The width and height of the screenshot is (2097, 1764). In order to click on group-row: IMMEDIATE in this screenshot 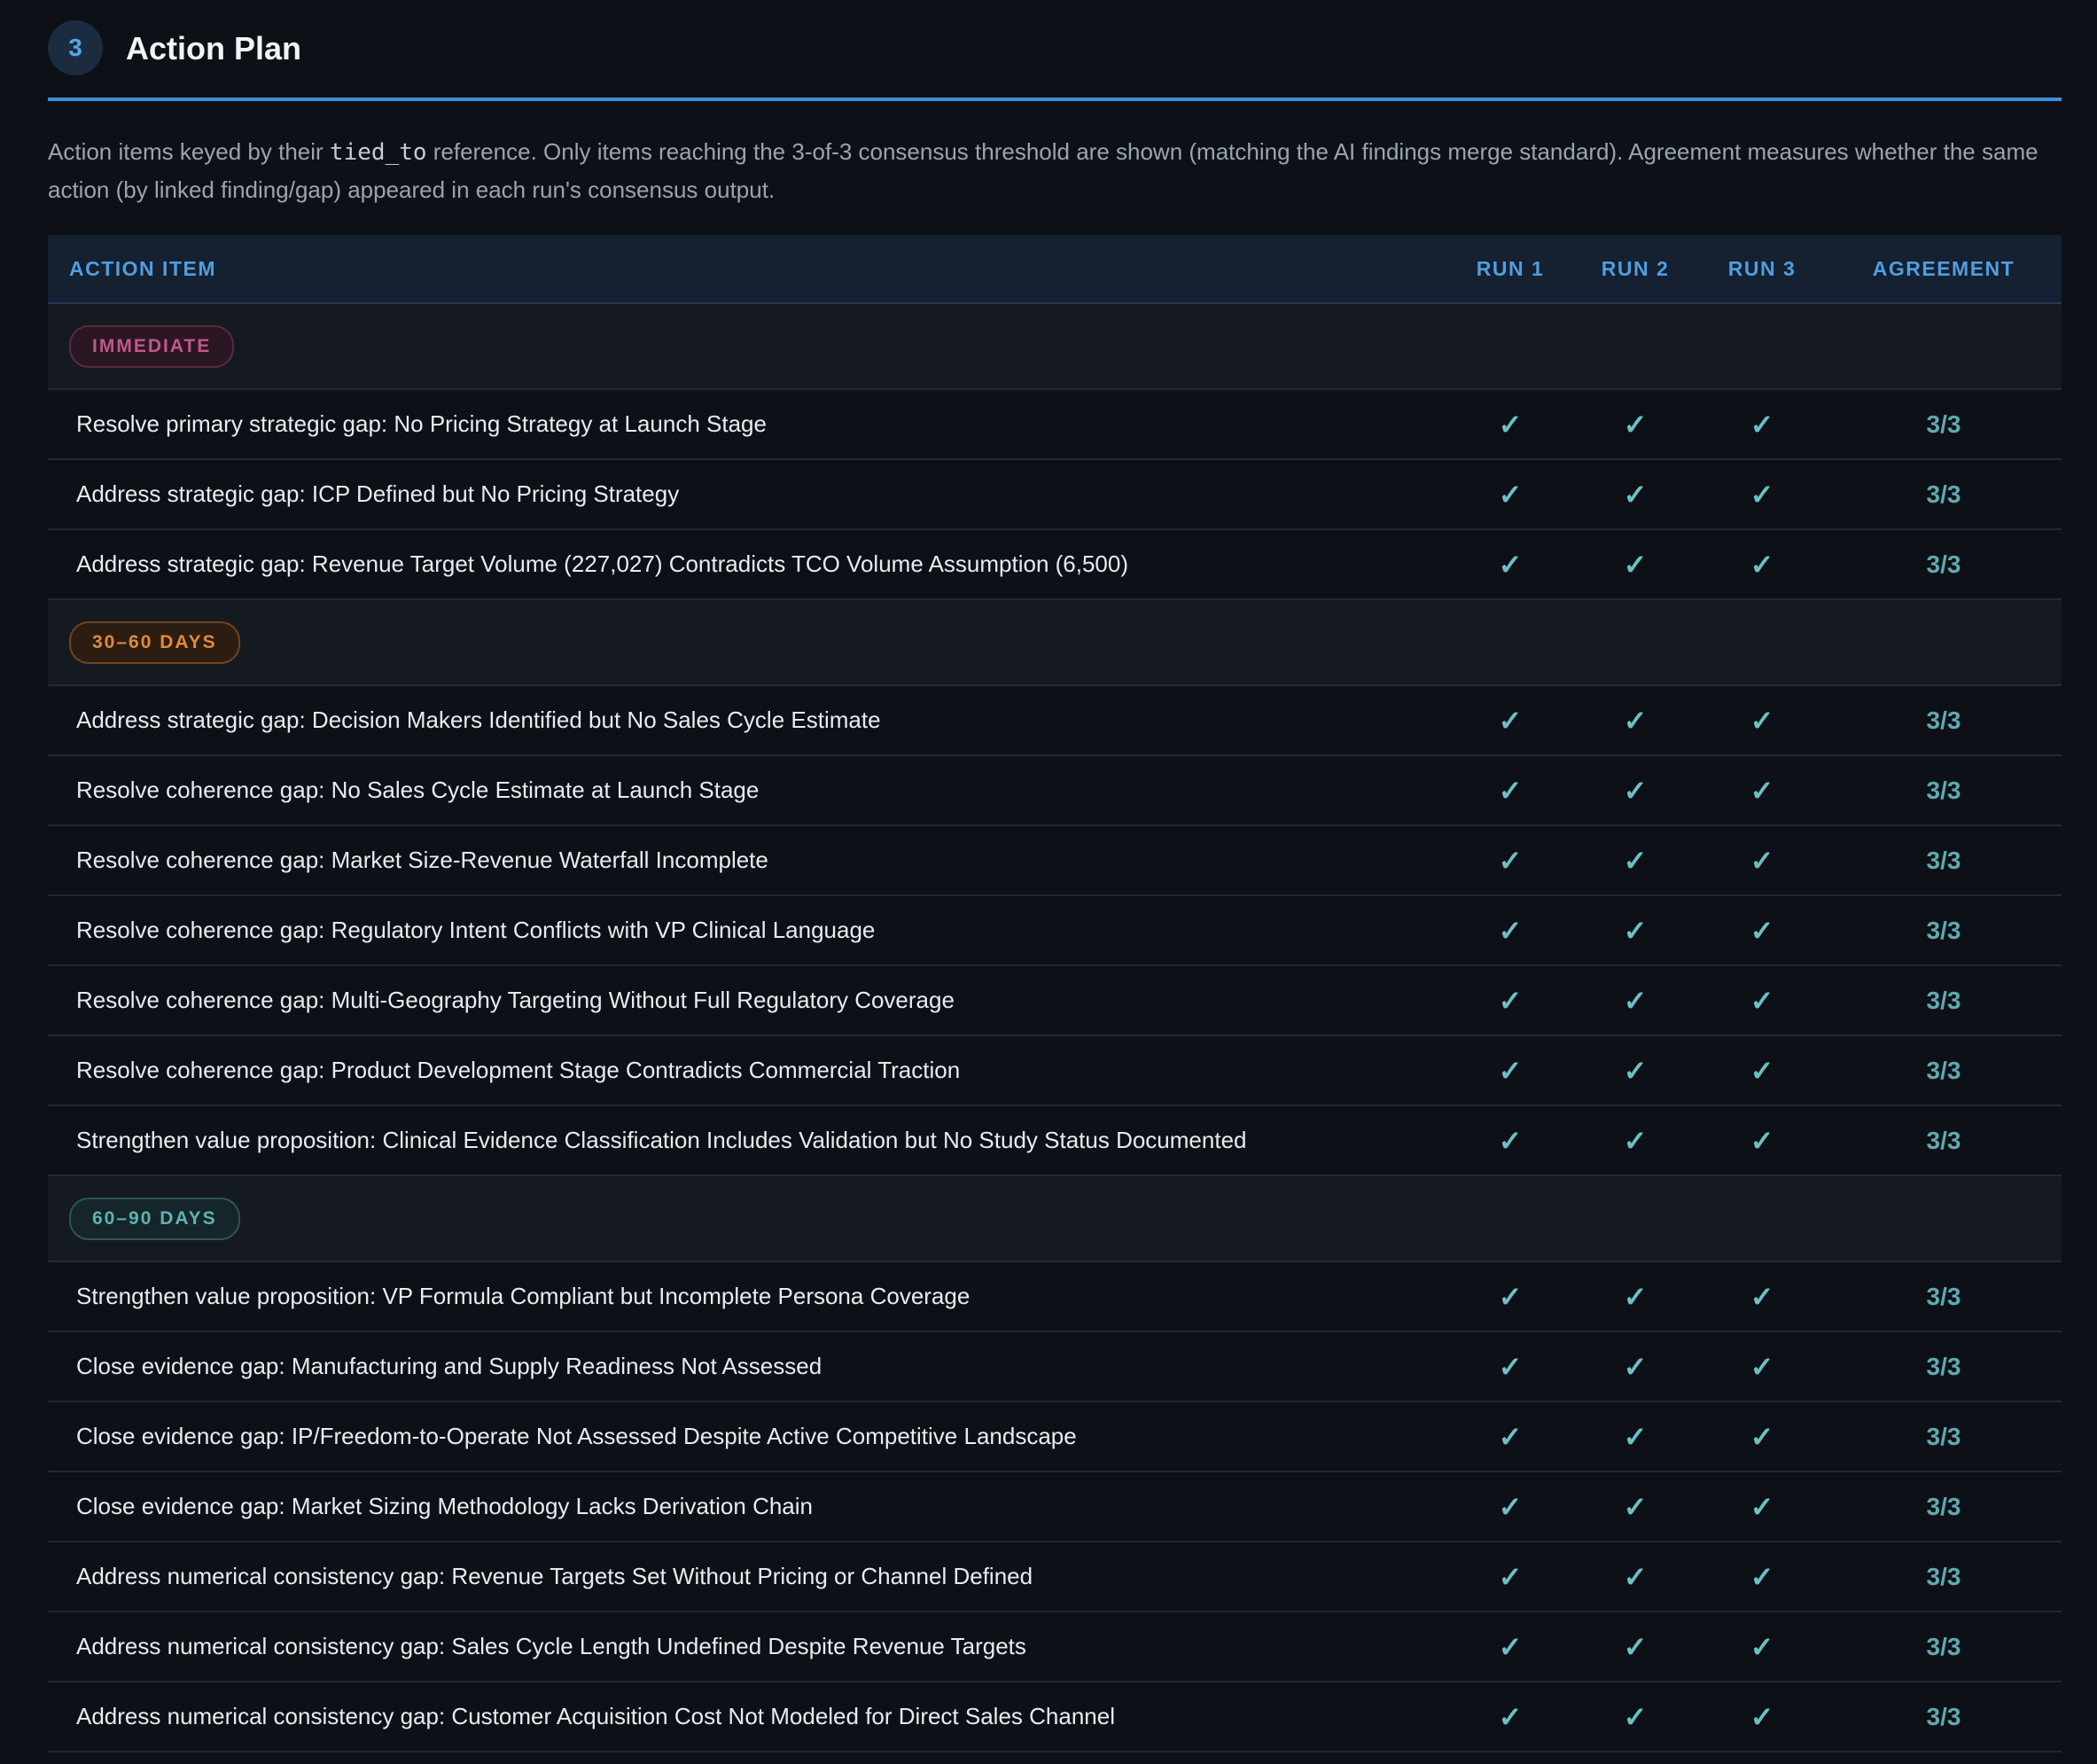, I will do `click(1055, 346)`.